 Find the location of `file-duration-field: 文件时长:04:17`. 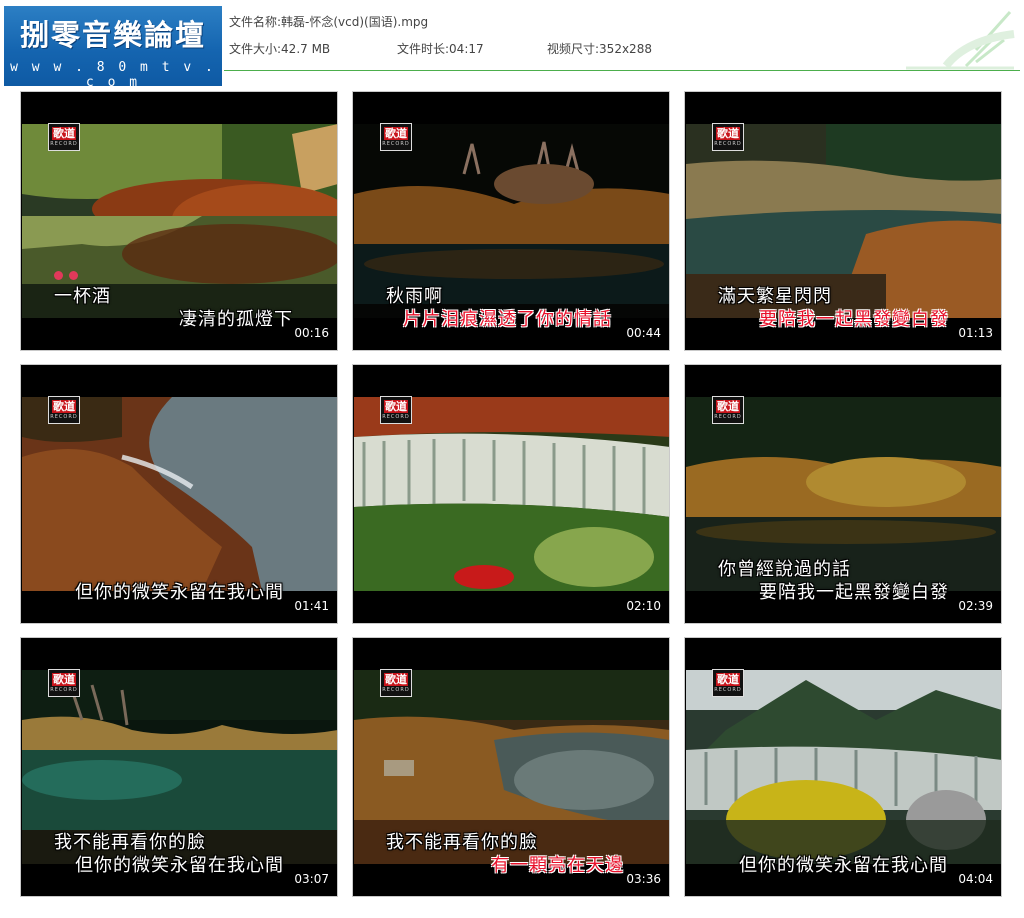

file-duration-field: 文件时长:04:17 is located at coordinates (440, 48).